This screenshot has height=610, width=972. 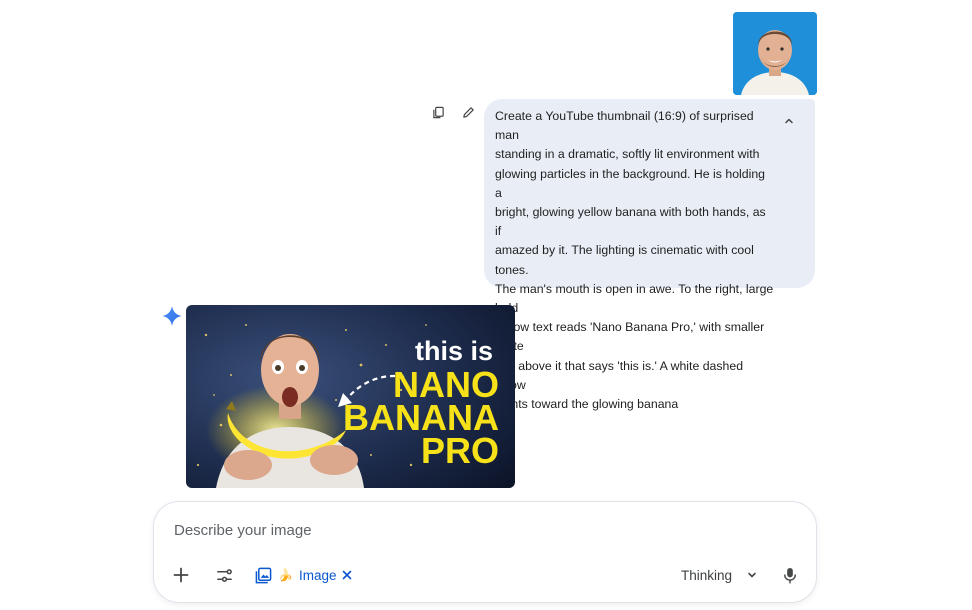 I want to click on close-icon, so click(x=347, y=575).